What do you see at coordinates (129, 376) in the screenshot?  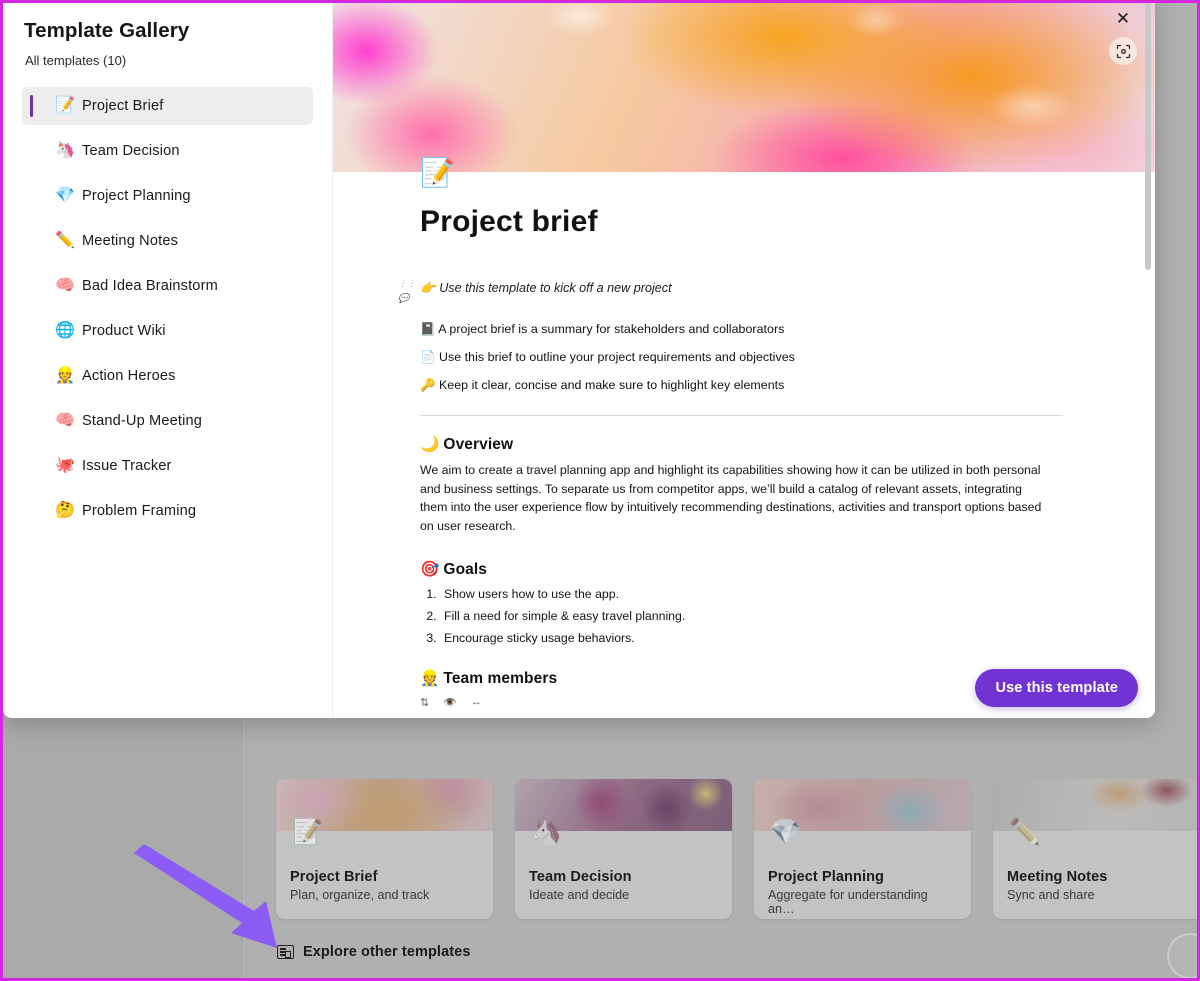 I see `sidebar-item-label: Action Heroes` at bounding box center [129, 376].